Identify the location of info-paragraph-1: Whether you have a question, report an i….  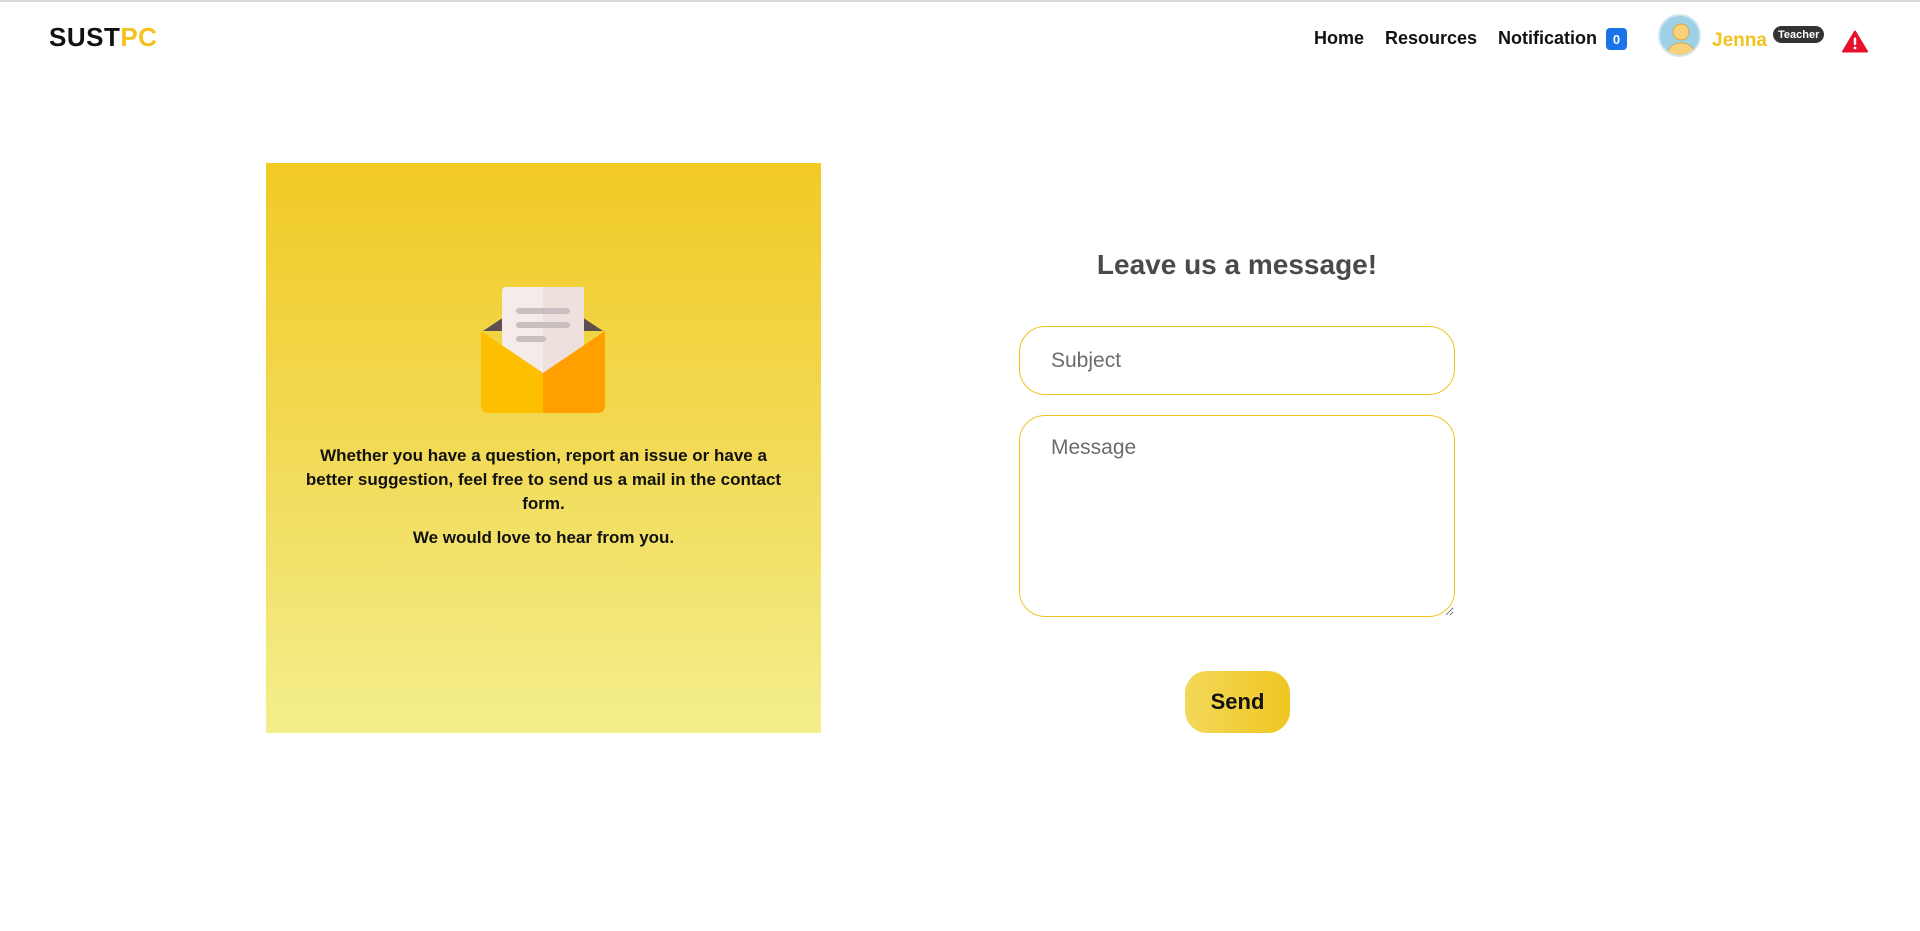
(543, 479).